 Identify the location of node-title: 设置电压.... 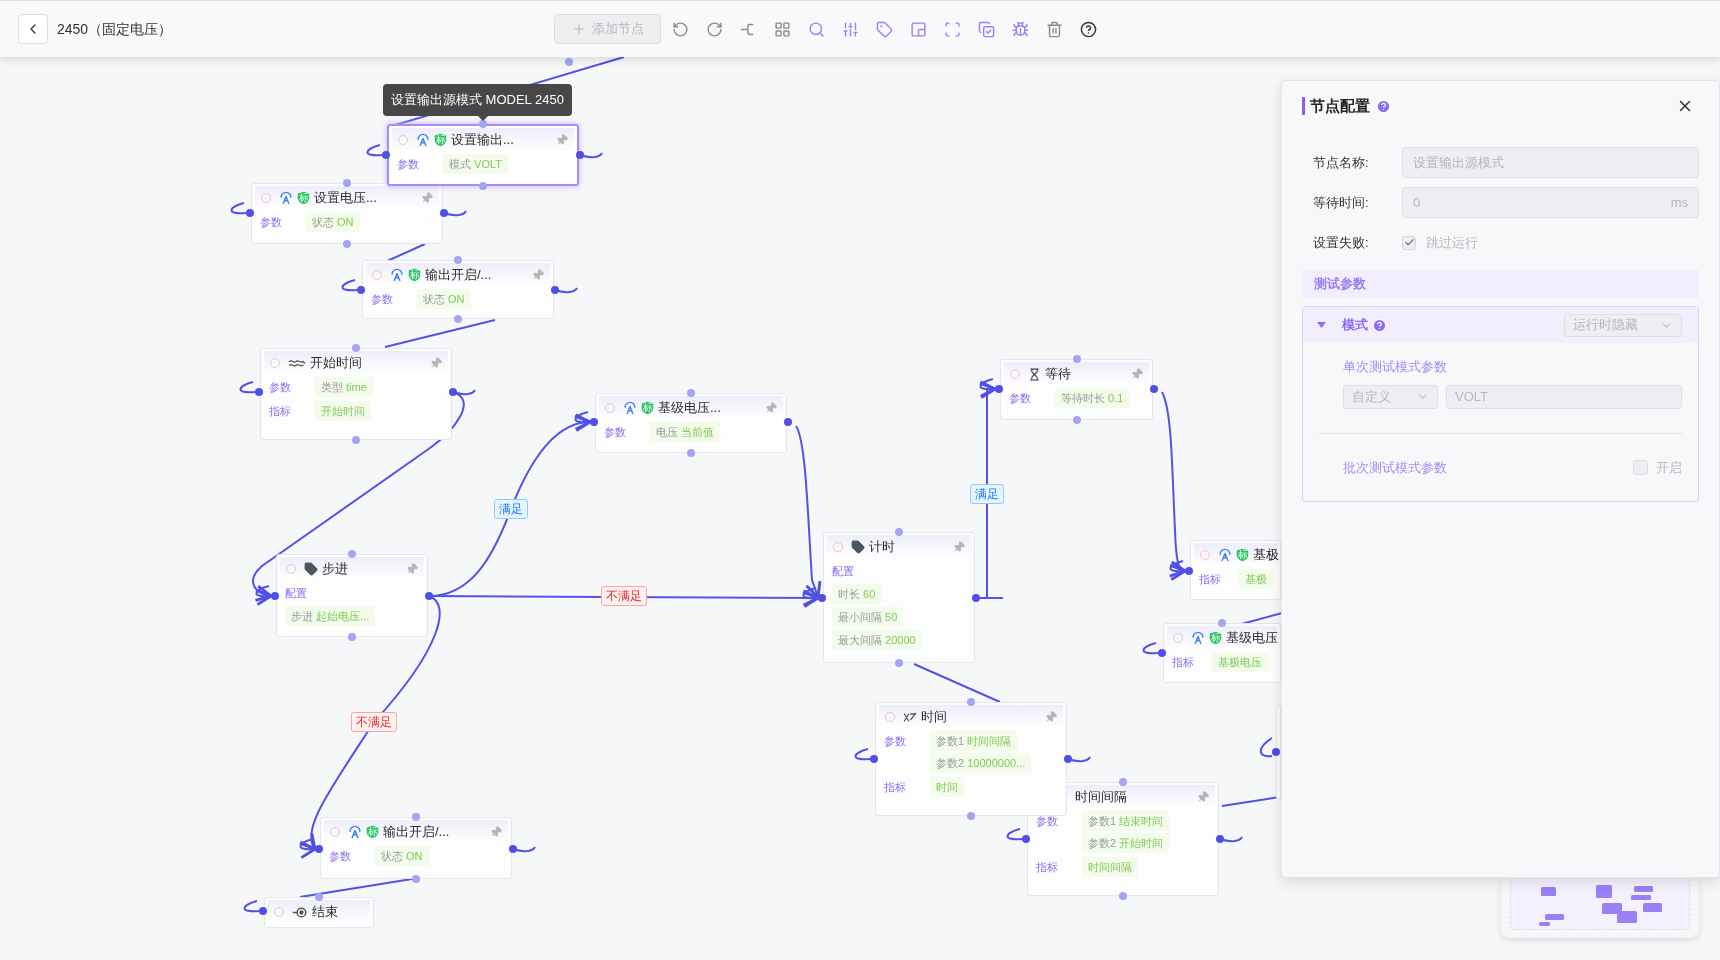
(345, 198).